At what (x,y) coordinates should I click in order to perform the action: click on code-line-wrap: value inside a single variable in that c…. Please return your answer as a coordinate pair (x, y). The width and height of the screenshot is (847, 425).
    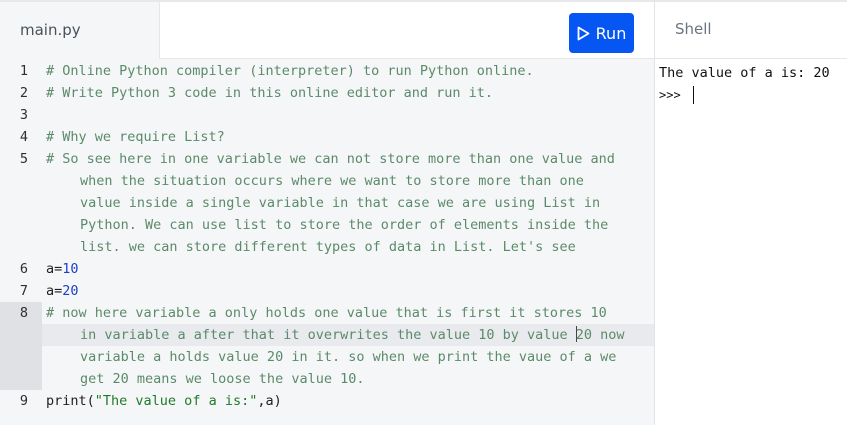
    Looking at the image, I should click on (340, 203).